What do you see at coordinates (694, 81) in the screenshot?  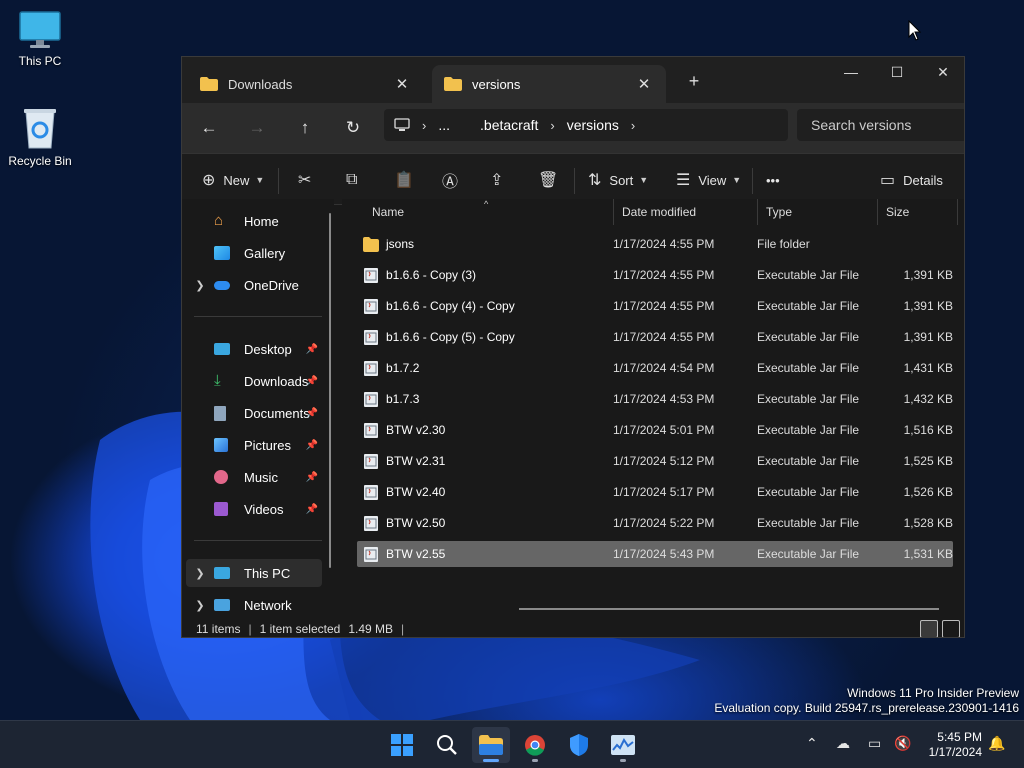 I see `new-tab-button: +` at bounding box center [694, 81].